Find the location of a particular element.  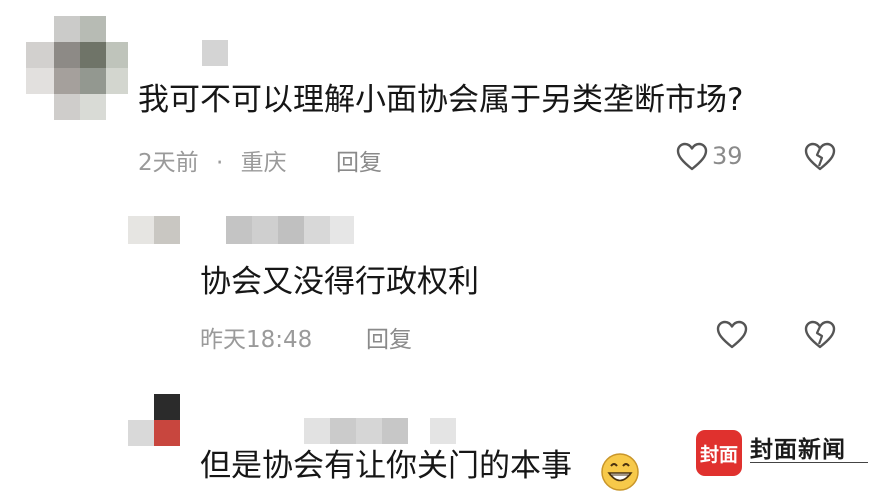

watermark-badge: 封面 is located at coordinates (719, 453).